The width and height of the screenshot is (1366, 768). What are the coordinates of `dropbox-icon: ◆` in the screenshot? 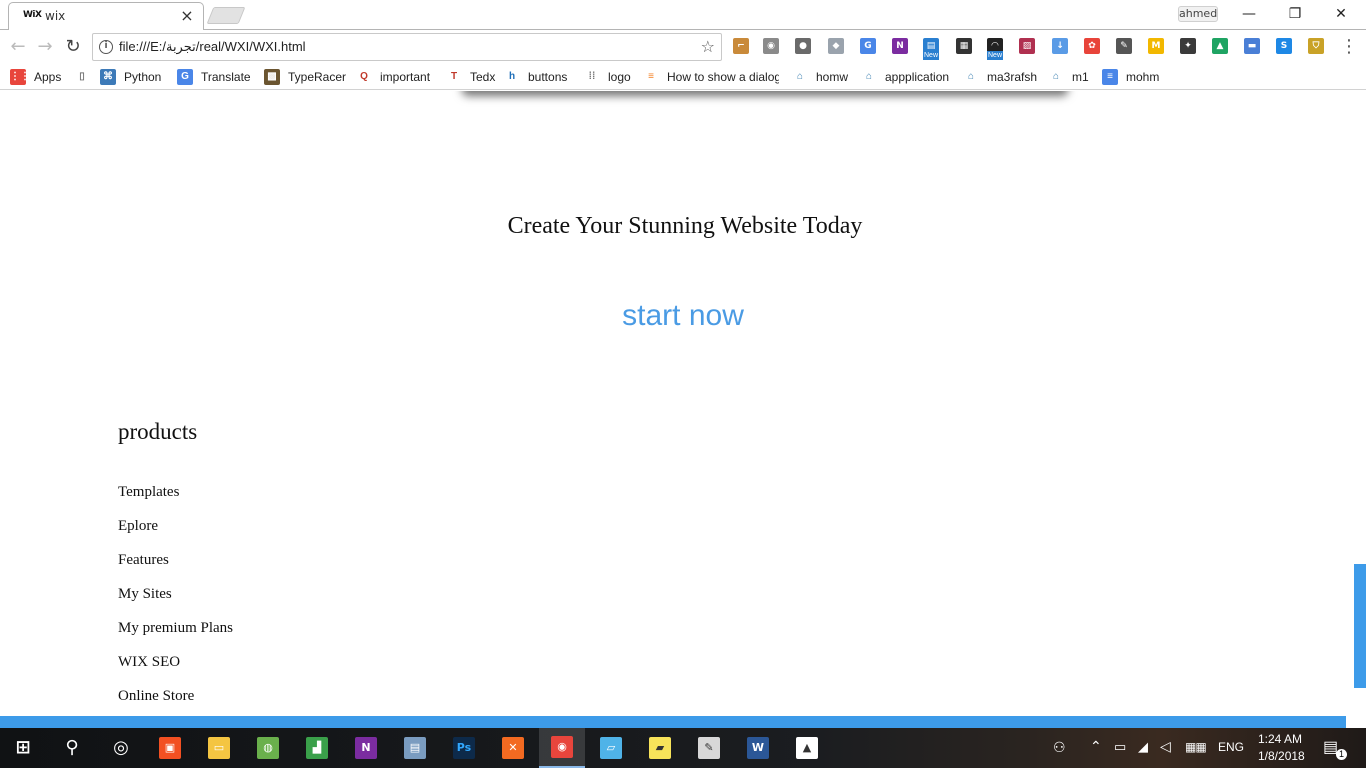 It's located at (836, 46).